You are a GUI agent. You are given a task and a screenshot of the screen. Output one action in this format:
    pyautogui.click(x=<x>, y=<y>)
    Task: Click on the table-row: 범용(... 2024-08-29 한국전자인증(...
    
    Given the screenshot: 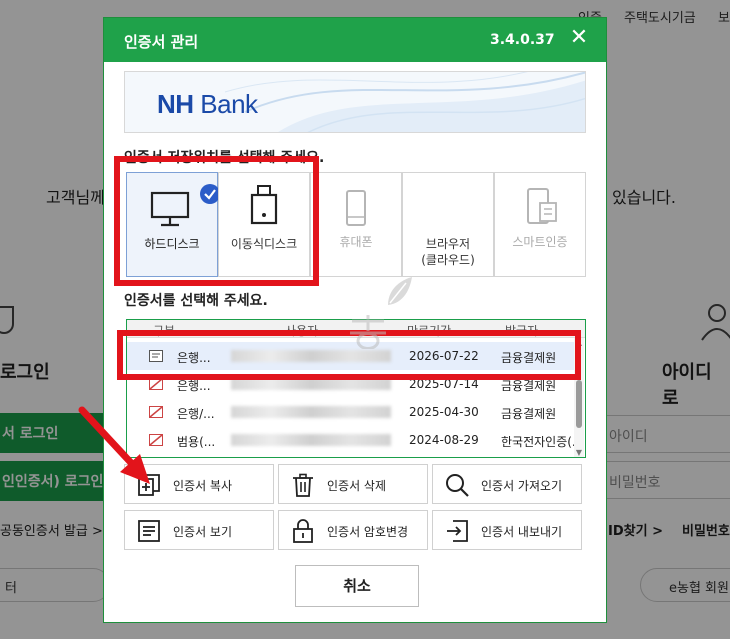 What is the action you would take?
    pyautogui.click(x=355, y=440)
    